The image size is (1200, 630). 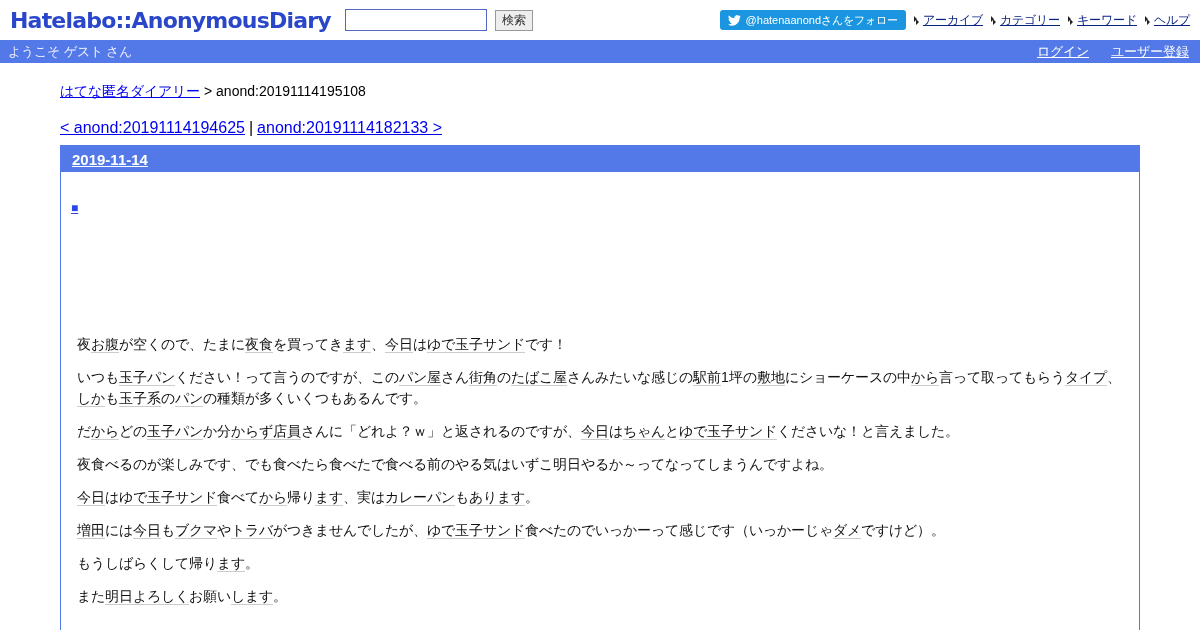 What do you see at coordinates (147, 596) in the screenshot?
I see `keyword-link: 明日よろしく` at bounding box center [147, 596].